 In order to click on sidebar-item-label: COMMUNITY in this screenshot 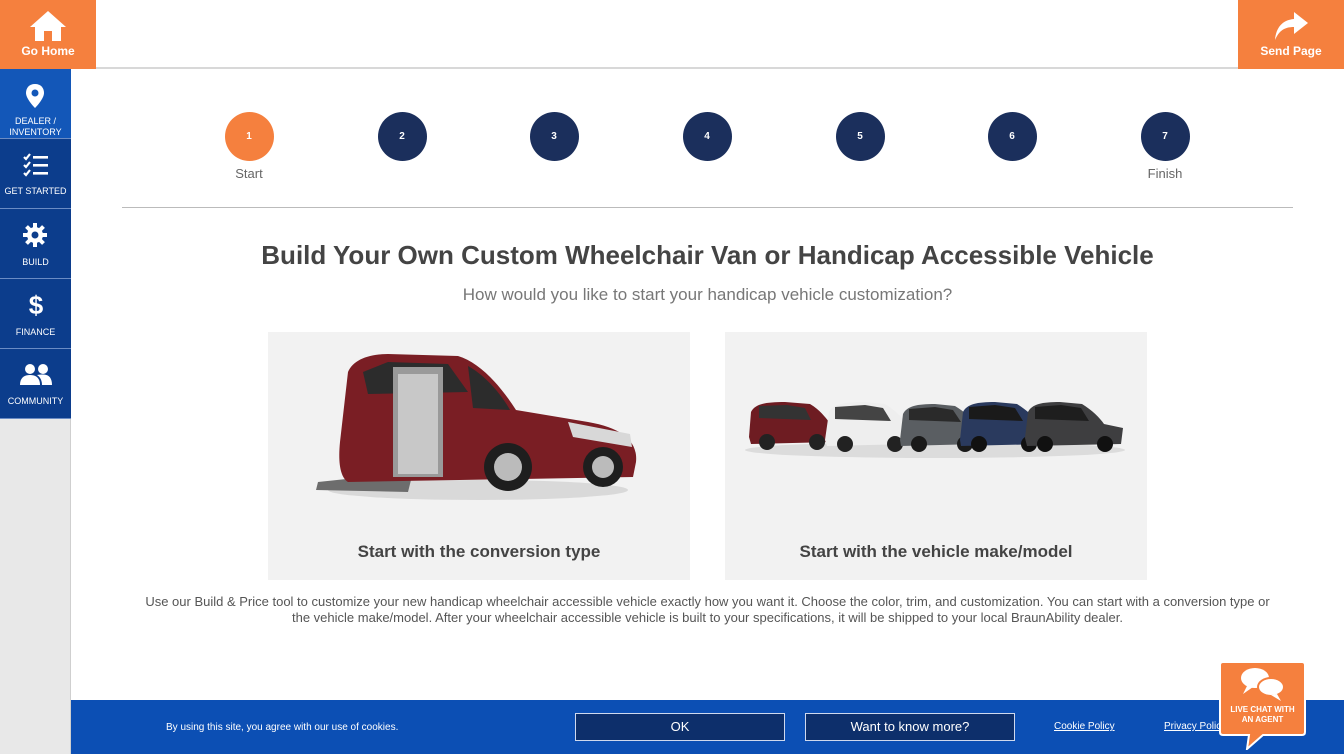, I will do `click(35, 401)`.